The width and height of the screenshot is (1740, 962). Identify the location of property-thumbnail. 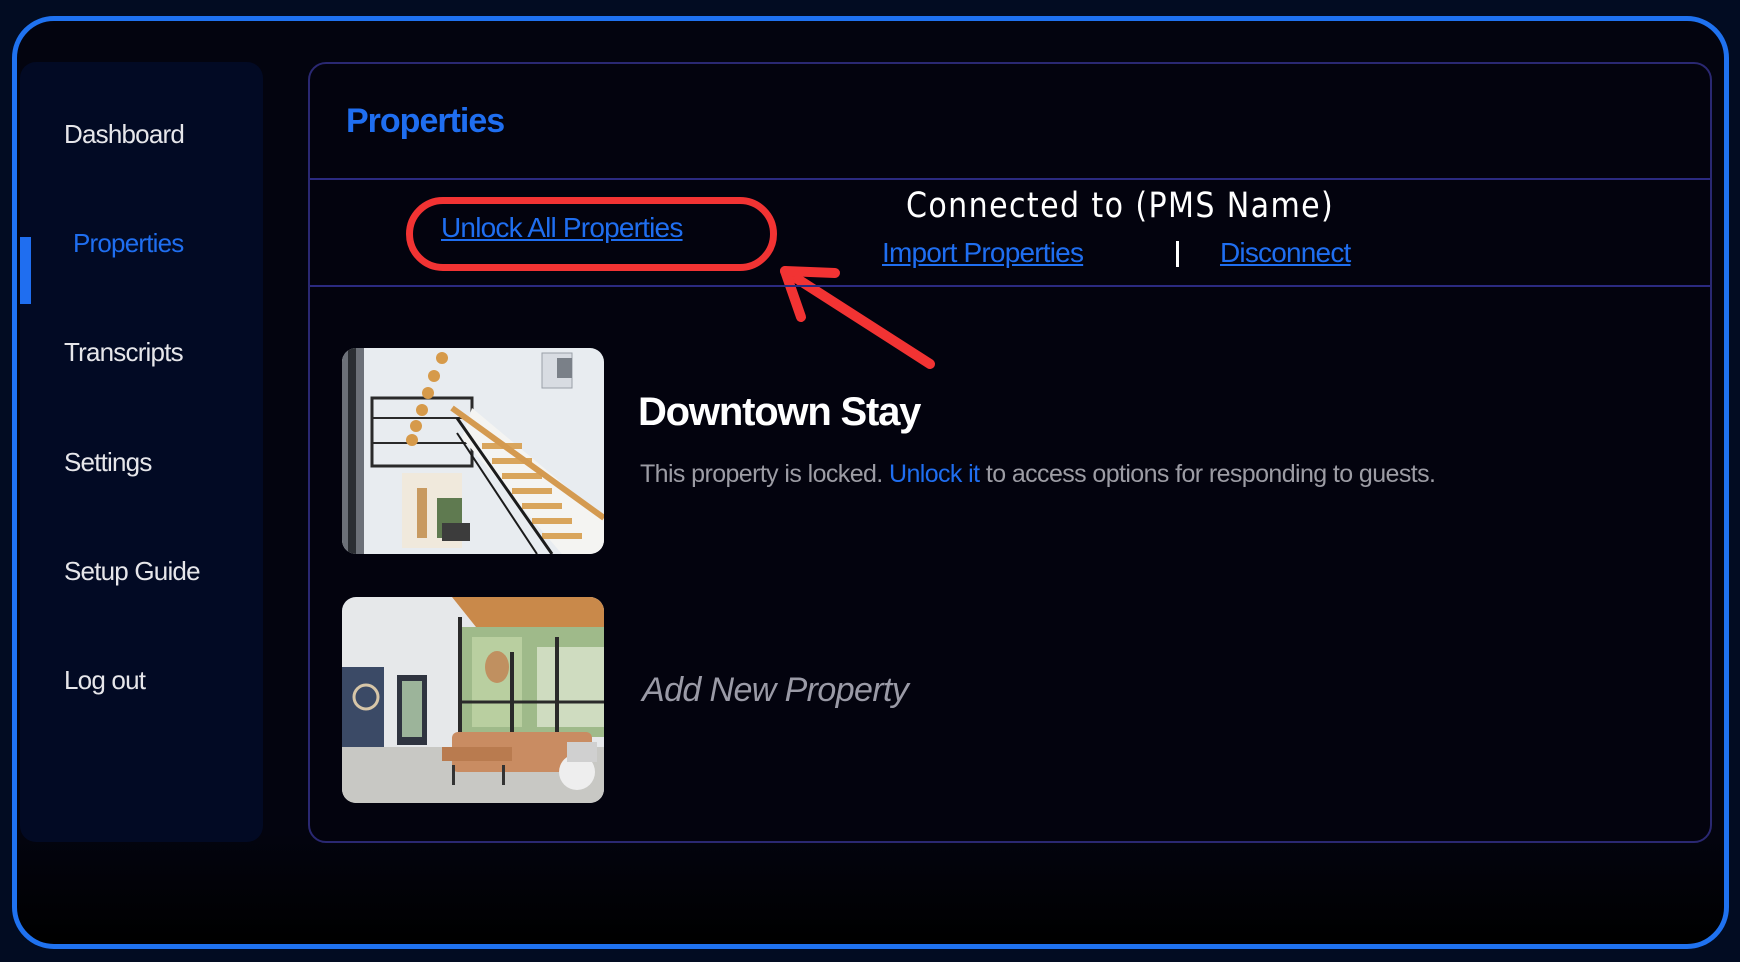
(473, 451).